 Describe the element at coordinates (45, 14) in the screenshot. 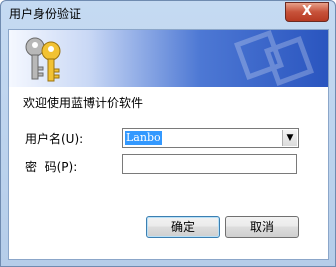

I see `window-title: 用户身份验证` at that location.